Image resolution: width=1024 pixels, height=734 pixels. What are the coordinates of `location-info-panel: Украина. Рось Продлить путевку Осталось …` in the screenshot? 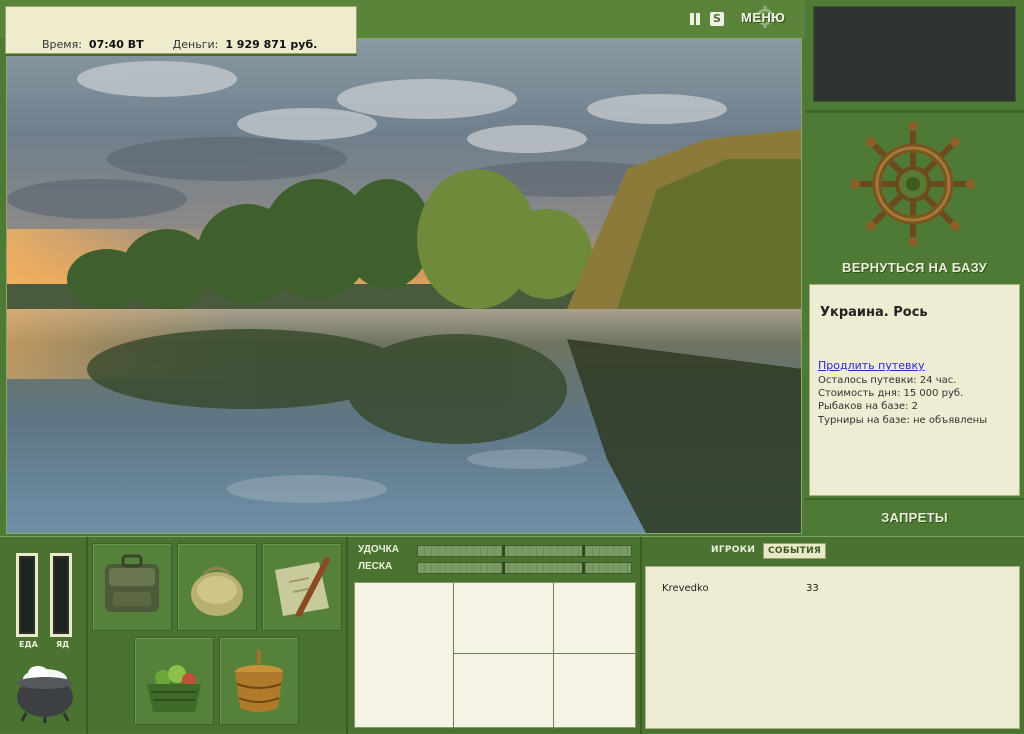 It's located at (914, 390).